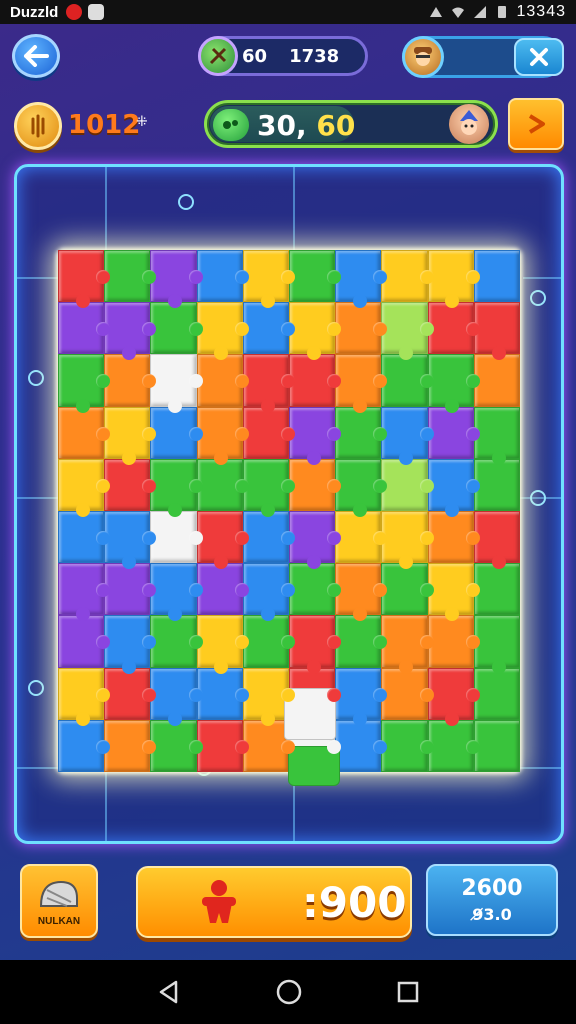 This screenshot has height=1024, width=576. Describe the element at coordinates (408, 992) in the screenshot. I see `nav-recents-icon` at that location.